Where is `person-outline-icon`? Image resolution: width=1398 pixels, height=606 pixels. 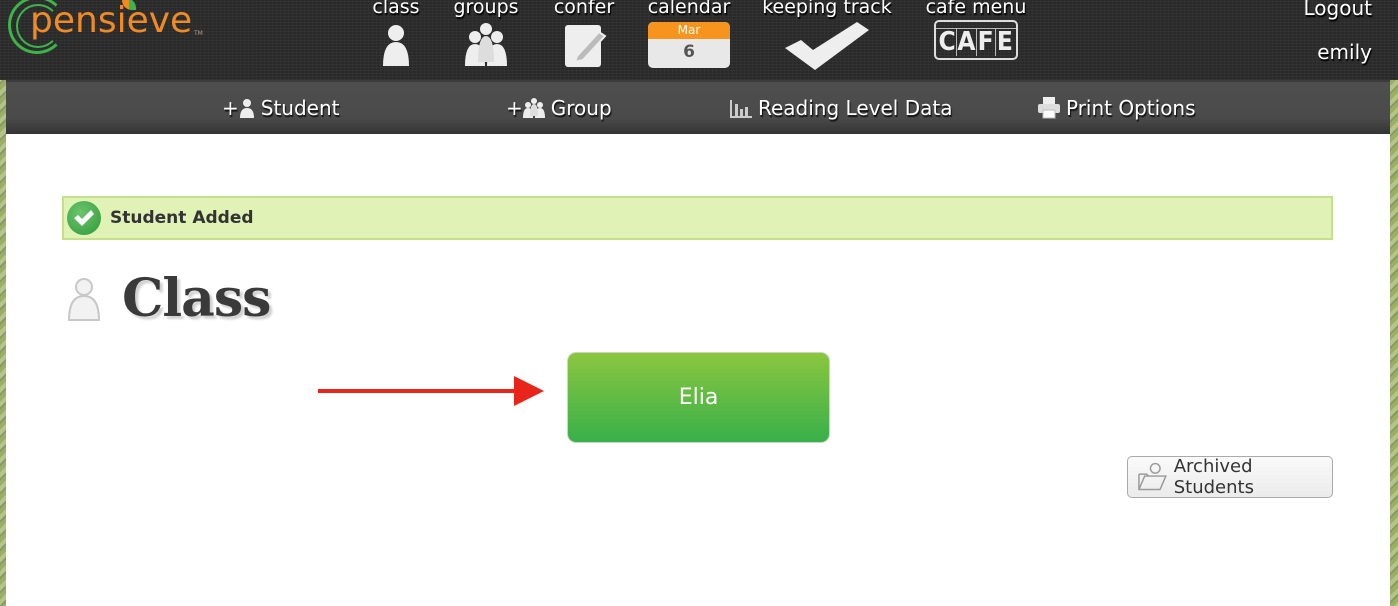 person-outline-icon is located at coordinates (84, 299).